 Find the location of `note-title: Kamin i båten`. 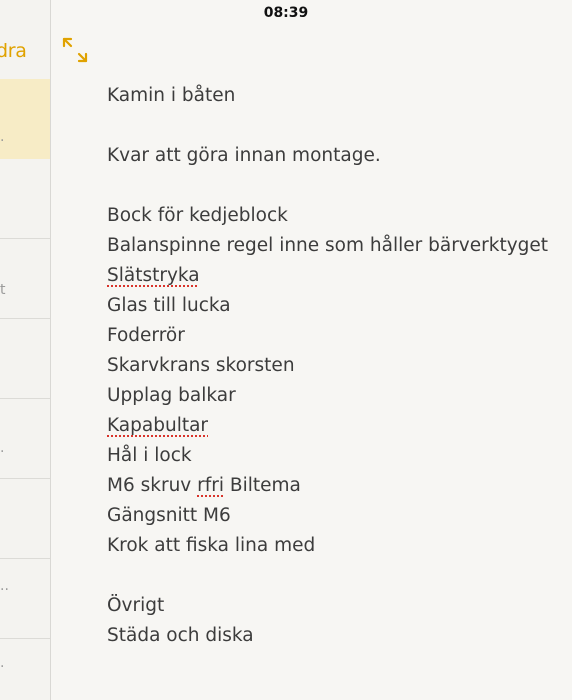

note-title: Kamin i båten is located at coordinates (171, 95).